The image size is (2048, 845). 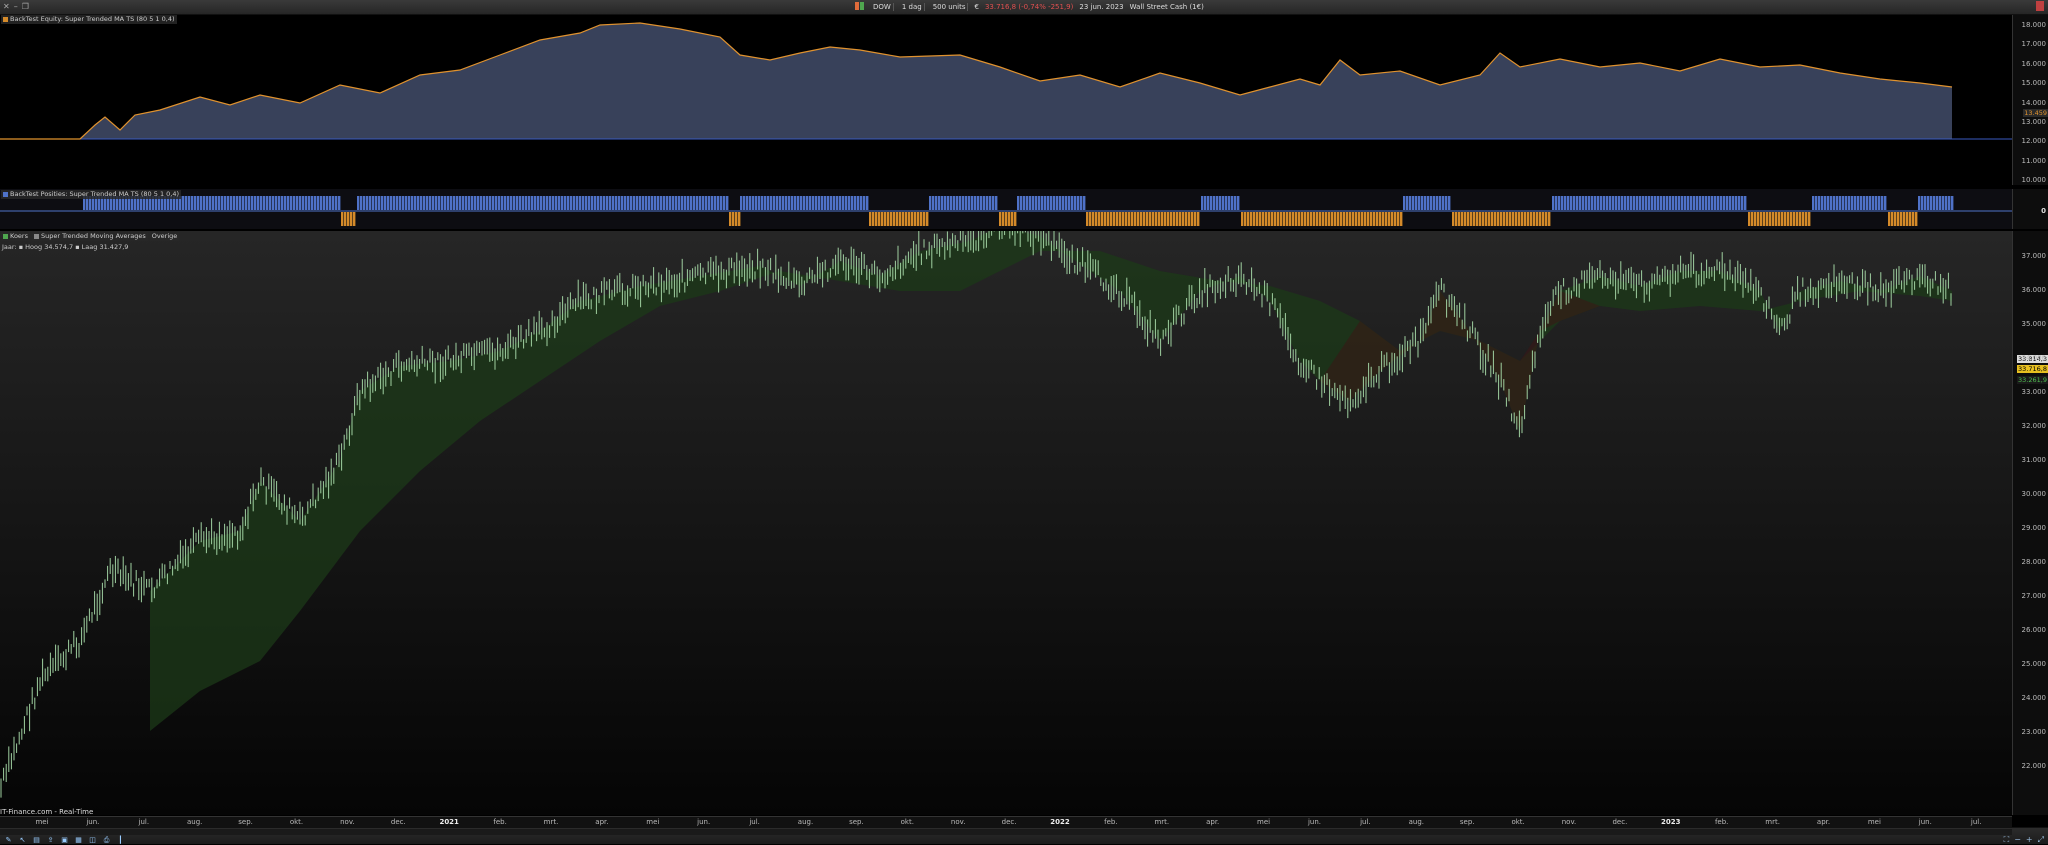 What do you see at coordinates (1620, 822) in the screenshot?
I see `time-axis-label: dec.` at bounding box center [1620, 822].